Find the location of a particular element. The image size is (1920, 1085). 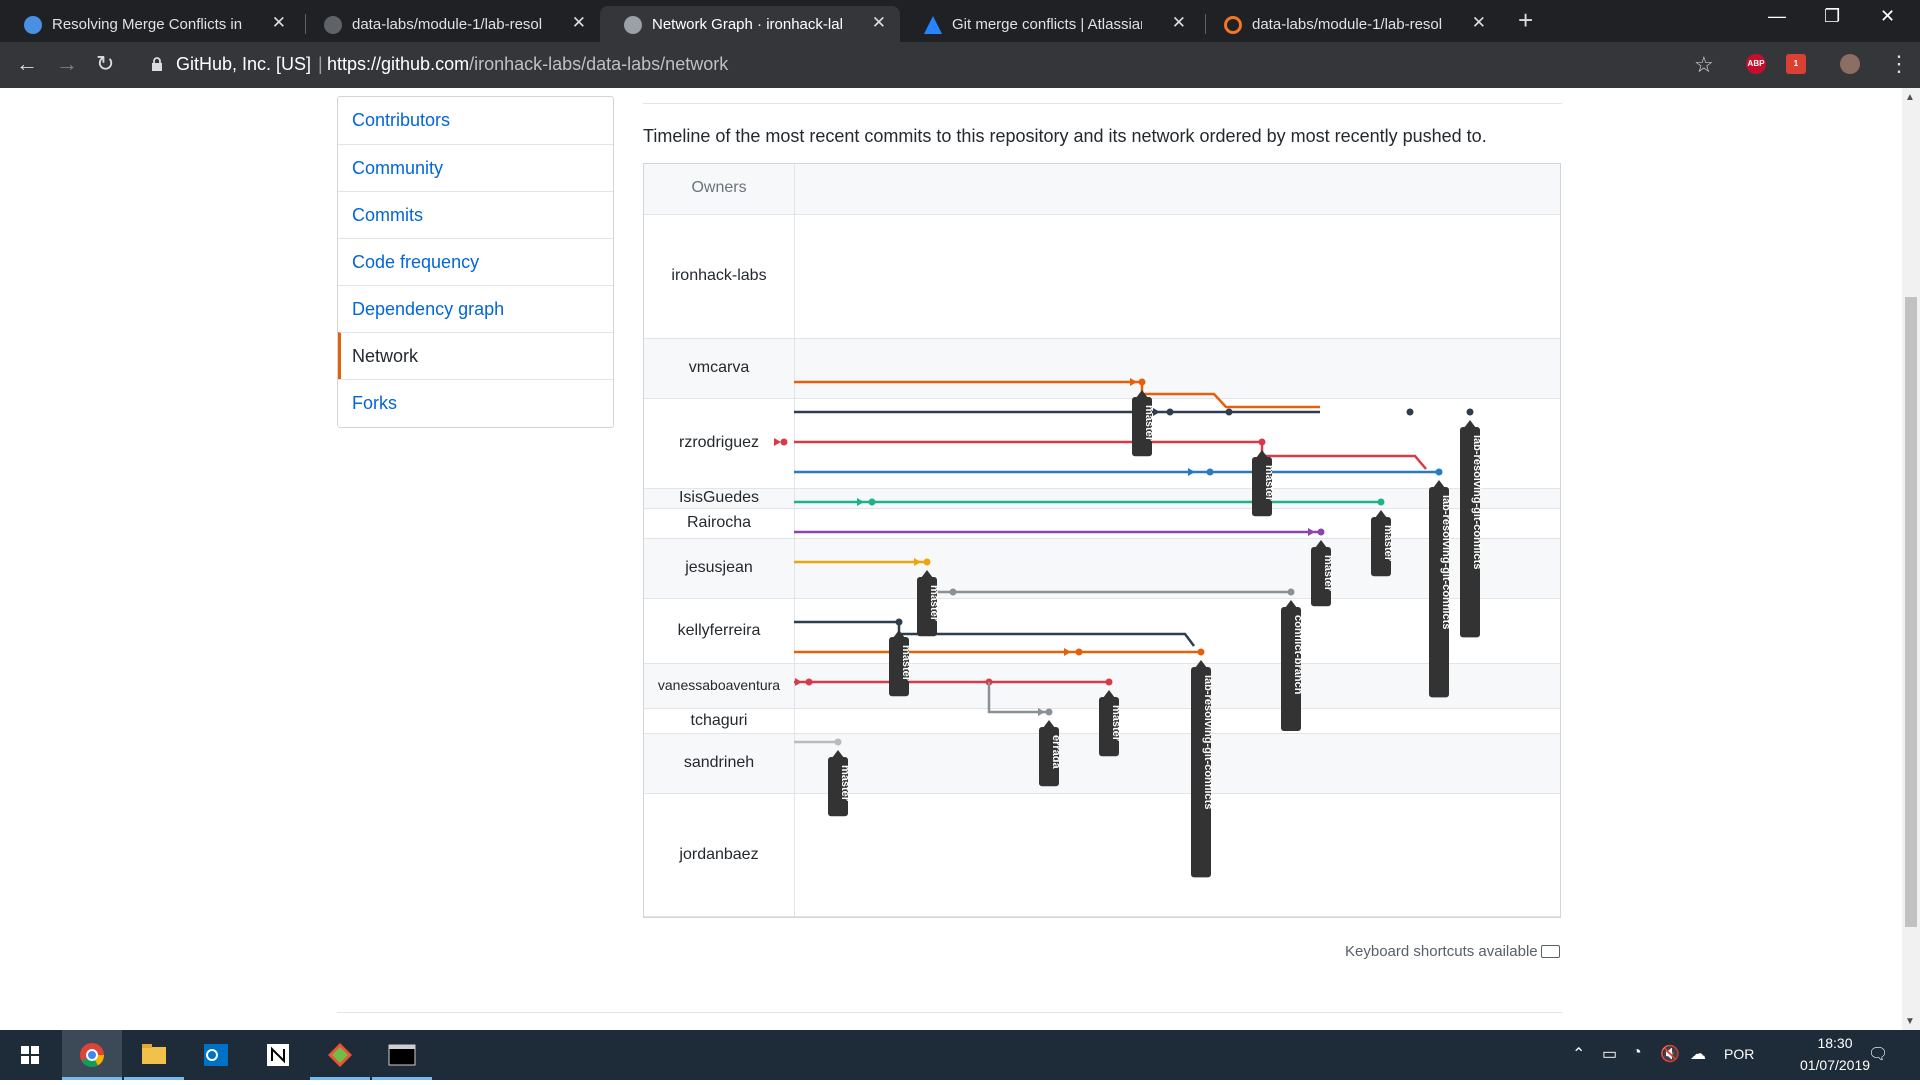

window-close-icon: ✕ is located at coordinates (1887, 16).